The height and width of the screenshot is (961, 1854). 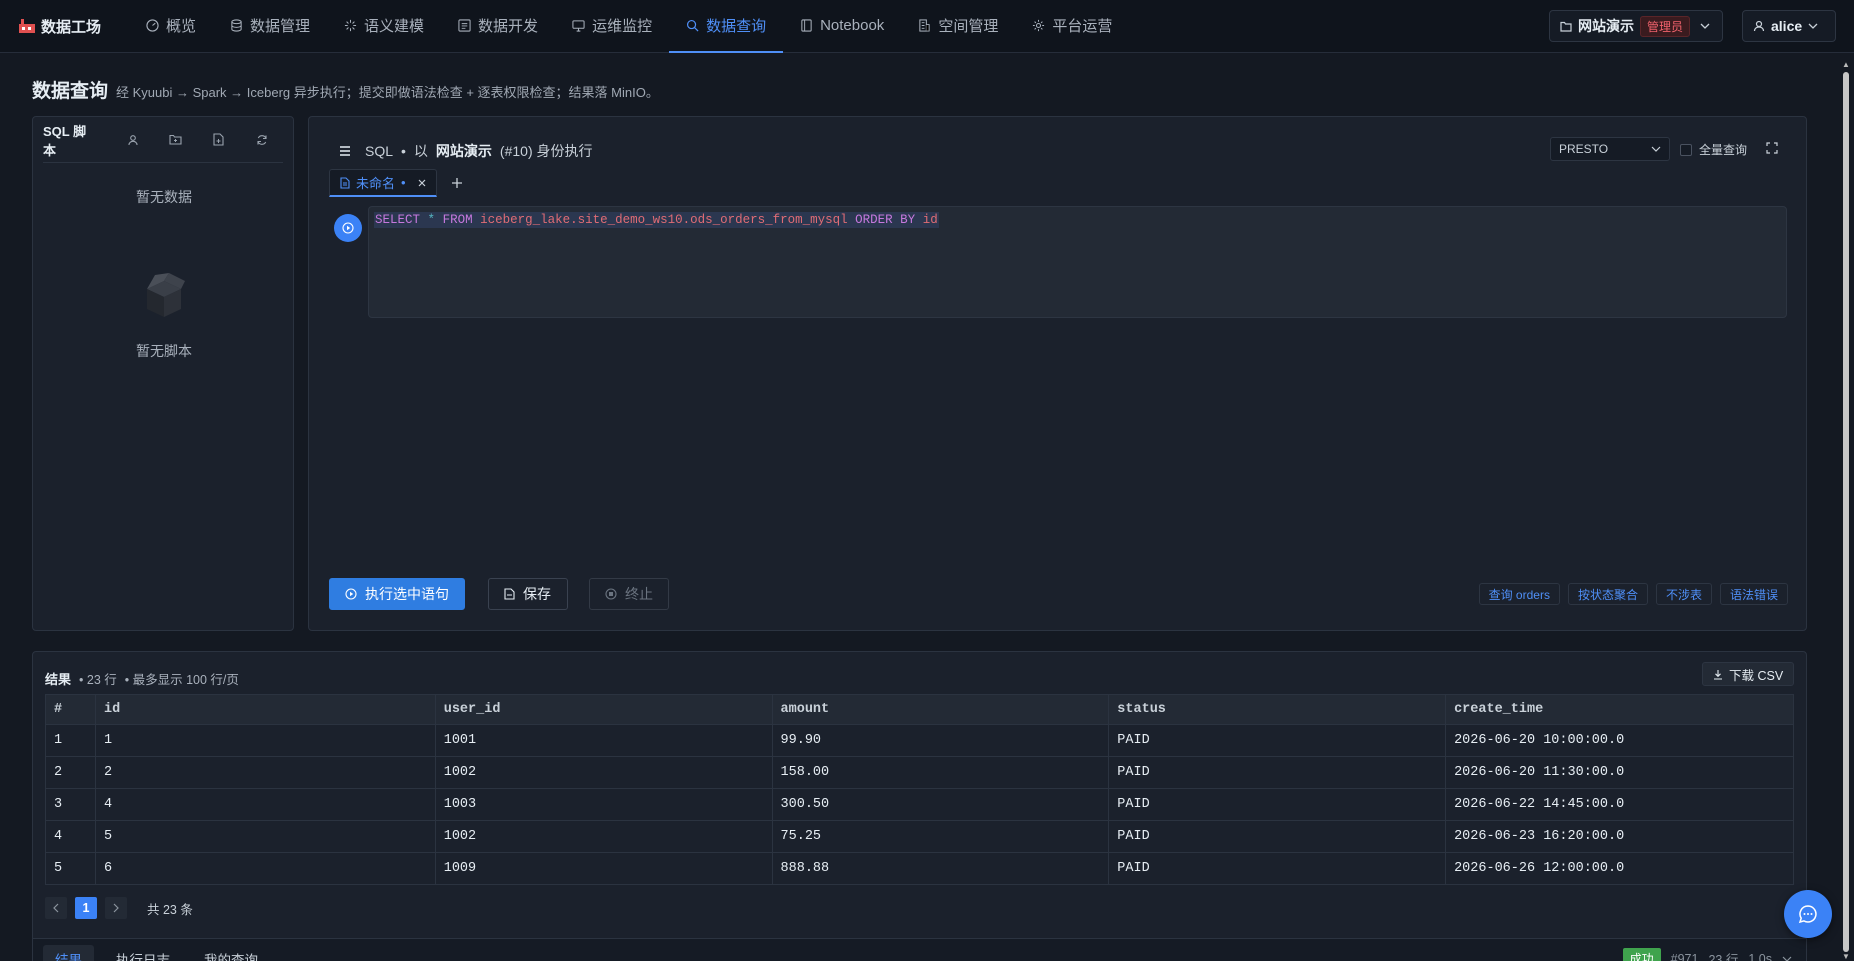 I want to click on nav-item-4: 运维监控, so click(x=612, y=26).